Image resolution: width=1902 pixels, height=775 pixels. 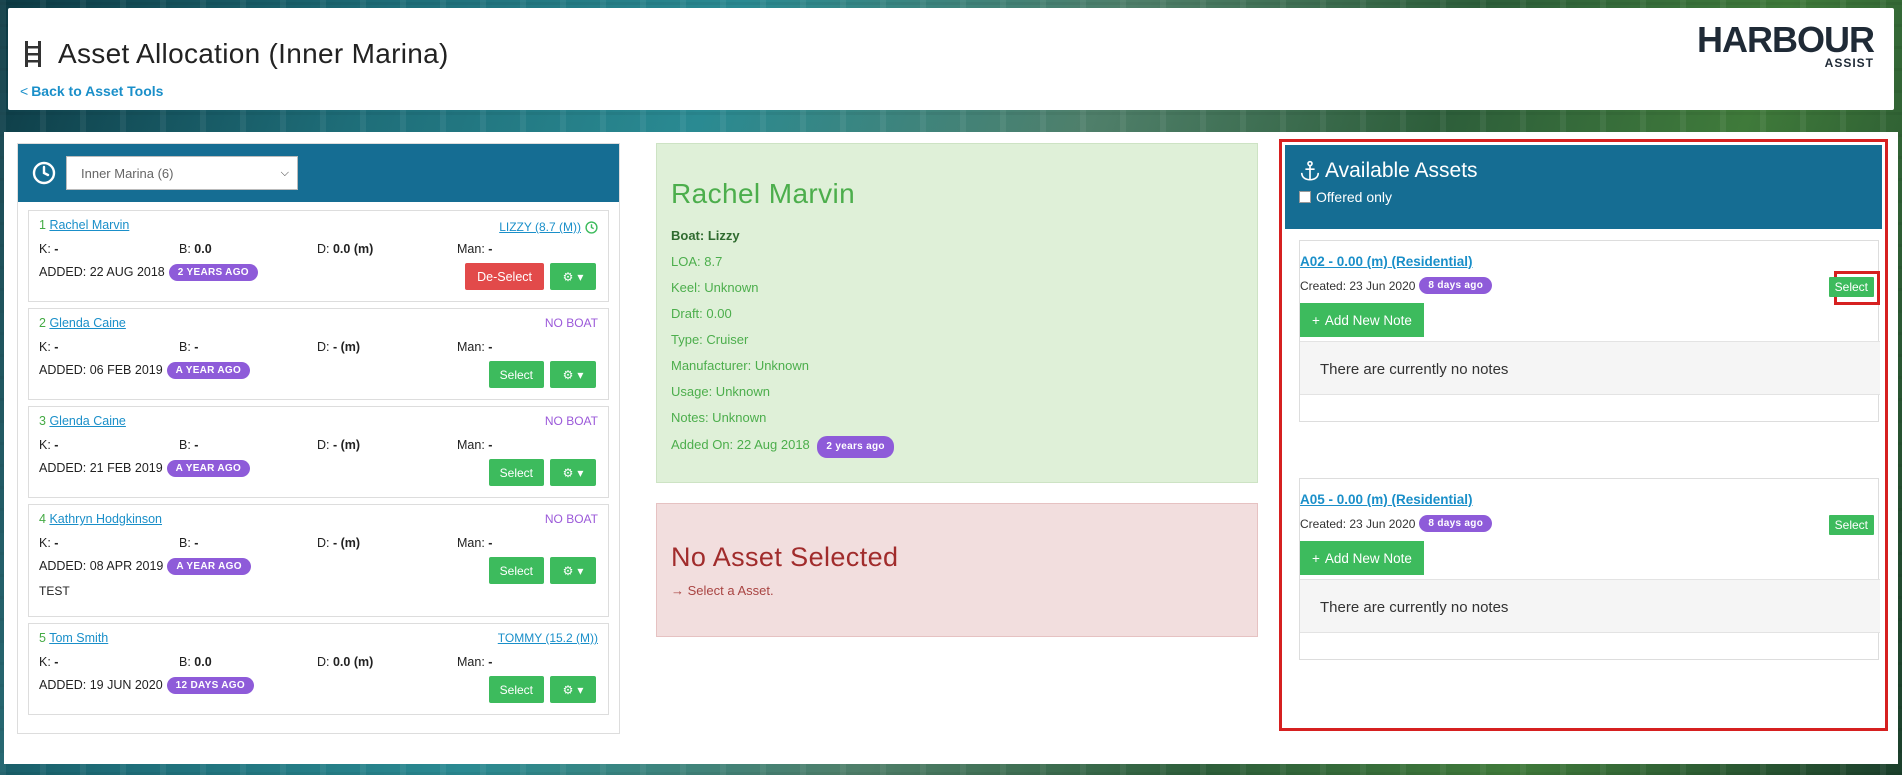 What do you see at coordinates (42, 225) in the screenshot?
I see `member-number: 1` at bounding box center [42, 225].